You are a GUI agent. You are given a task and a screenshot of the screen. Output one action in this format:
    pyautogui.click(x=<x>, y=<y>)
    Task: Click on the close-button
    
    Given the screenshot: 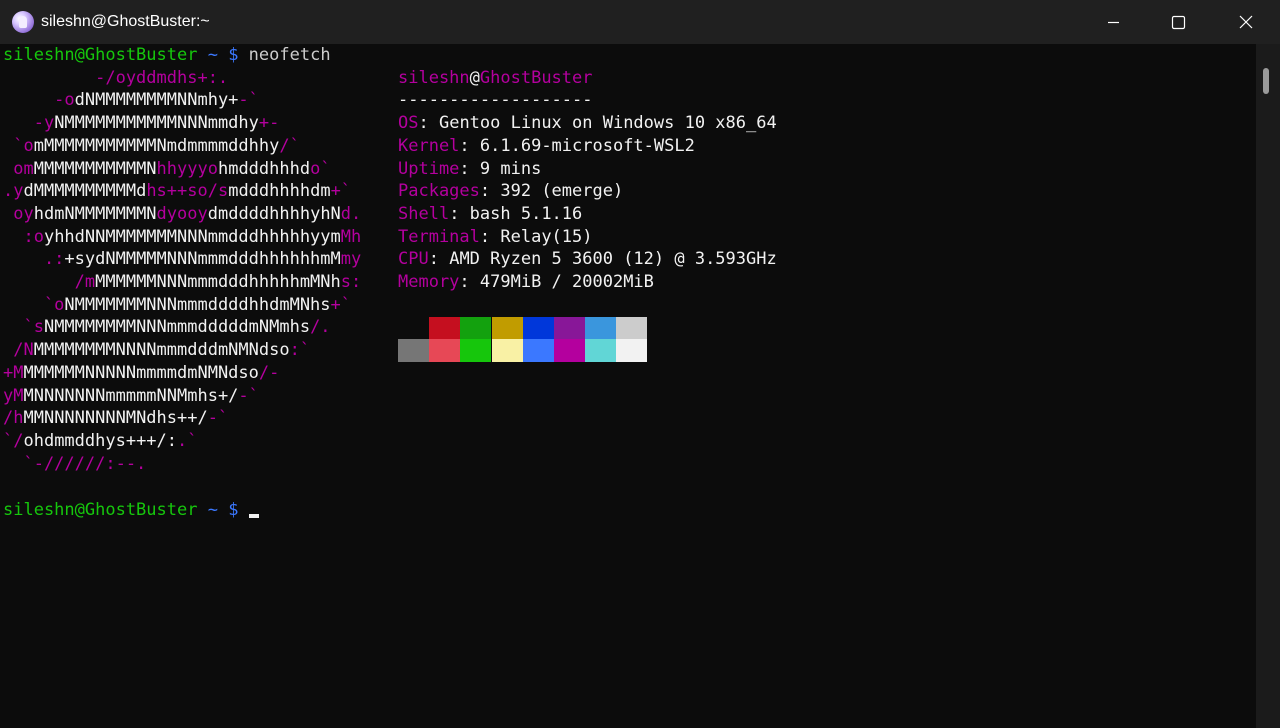 What is the action you would take?
    pyautogui.click(x=1245, y=22)
    